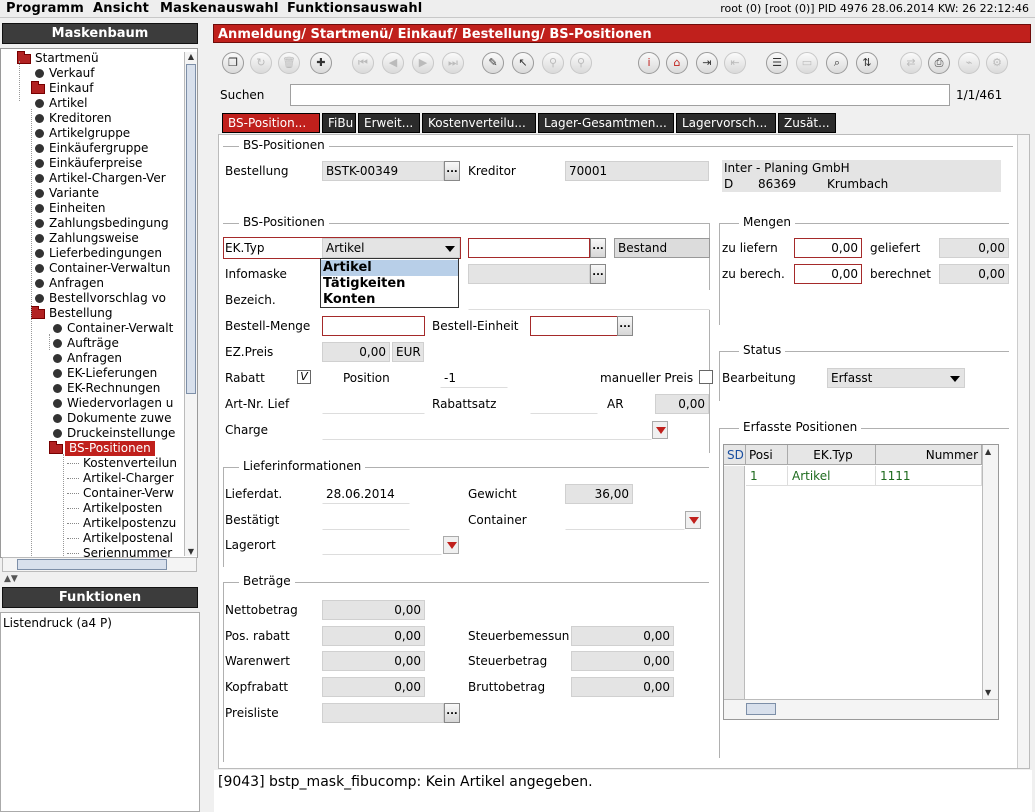 This screenshot has height=812, width=1035. Describe the element at coordinates (373, 636) in the screenshot. I see `pos-rabatt-field: 0,00` at that location.